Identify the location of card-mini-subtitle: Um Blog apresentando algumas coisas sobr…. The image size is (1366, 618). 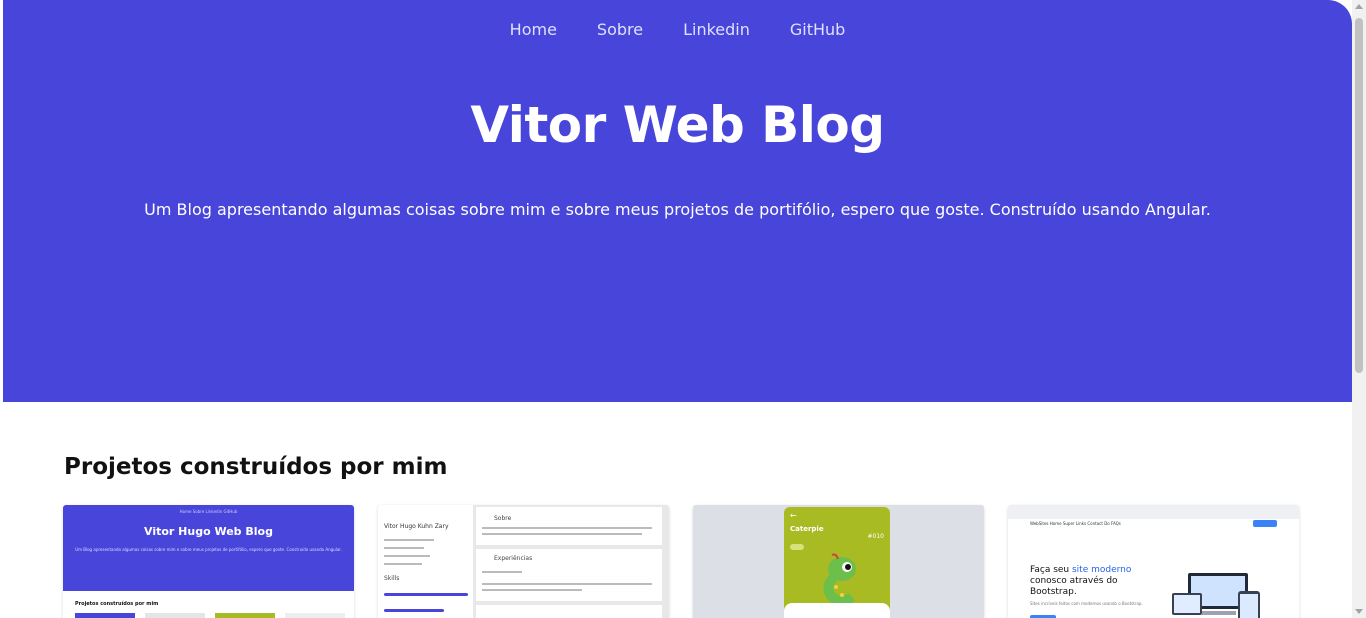
(208, 549).